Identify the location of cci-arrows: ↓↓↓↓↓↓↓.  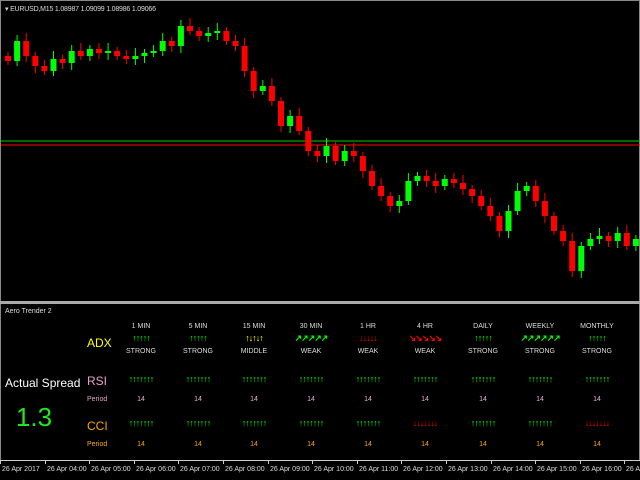
(597, 423).